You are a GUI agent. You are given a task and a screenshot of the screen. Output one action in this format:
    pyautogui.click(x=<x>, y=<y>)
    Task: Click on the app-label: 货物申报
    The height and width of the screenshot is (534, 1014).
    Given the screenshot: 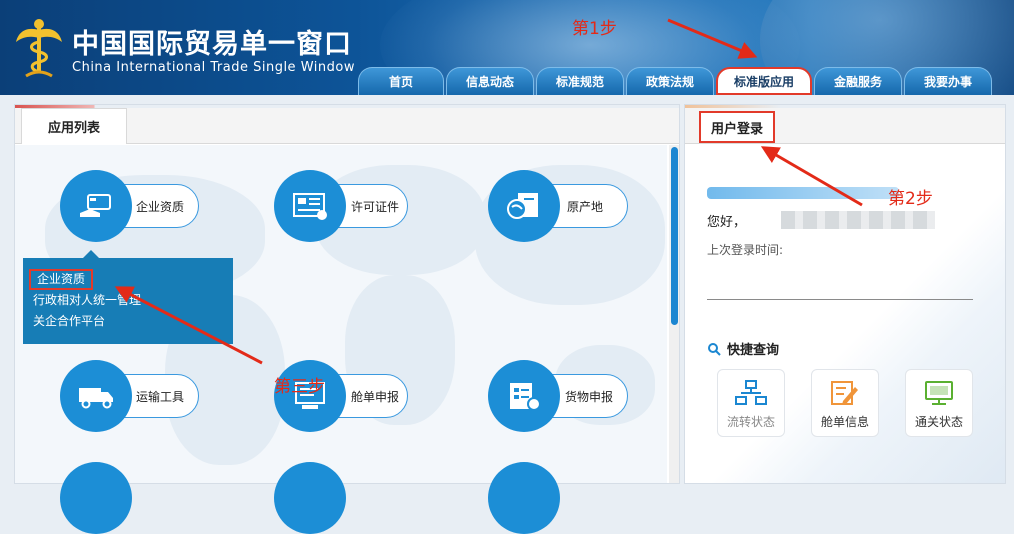 What is the action you would take?
    pyautogui.click(x=589, y=396)
    